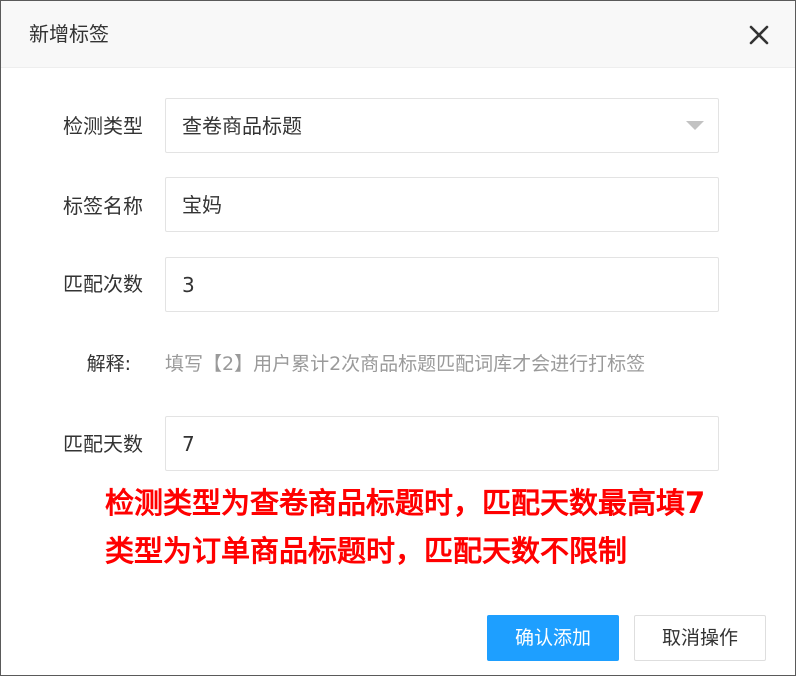 The image size is (796, 676). What do you see at coordinates (442, 443) in the screenshot?
I see `match-days-input: 7` at bounding box center [442, 443].